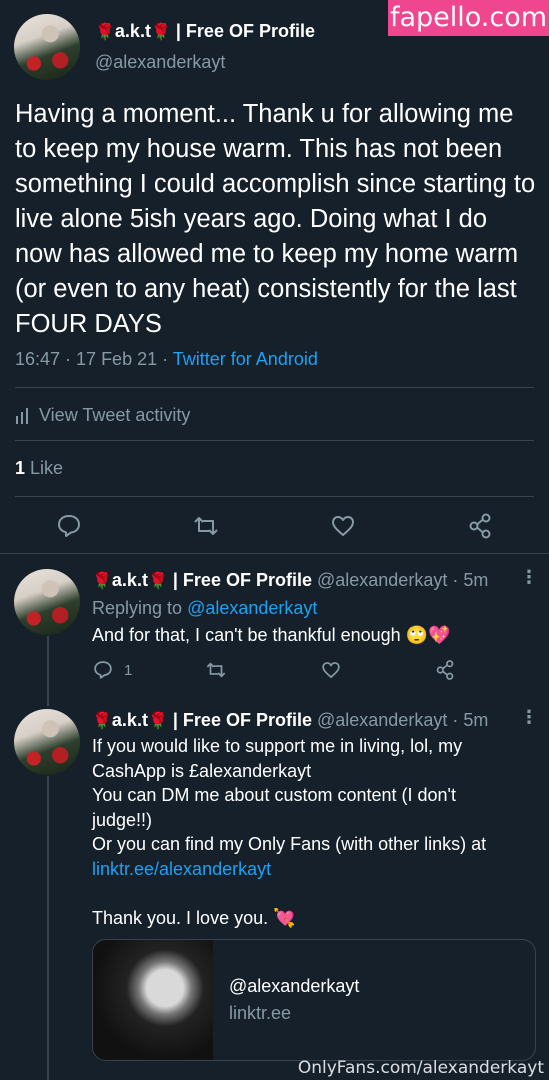  What do you see at coordinates (252, 608) in the screenshot?
I see `replying-handle-link: @alexanderkayt` at bounding box center [252, 608].